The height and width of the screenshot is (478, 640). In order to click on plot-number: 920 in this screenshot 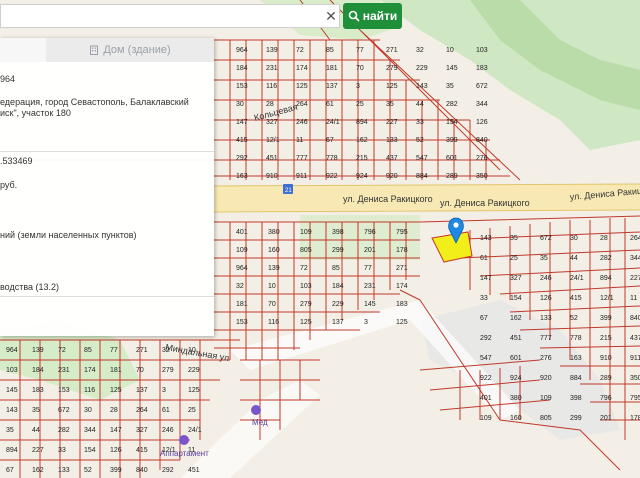, I will do `click(546, 378)`.